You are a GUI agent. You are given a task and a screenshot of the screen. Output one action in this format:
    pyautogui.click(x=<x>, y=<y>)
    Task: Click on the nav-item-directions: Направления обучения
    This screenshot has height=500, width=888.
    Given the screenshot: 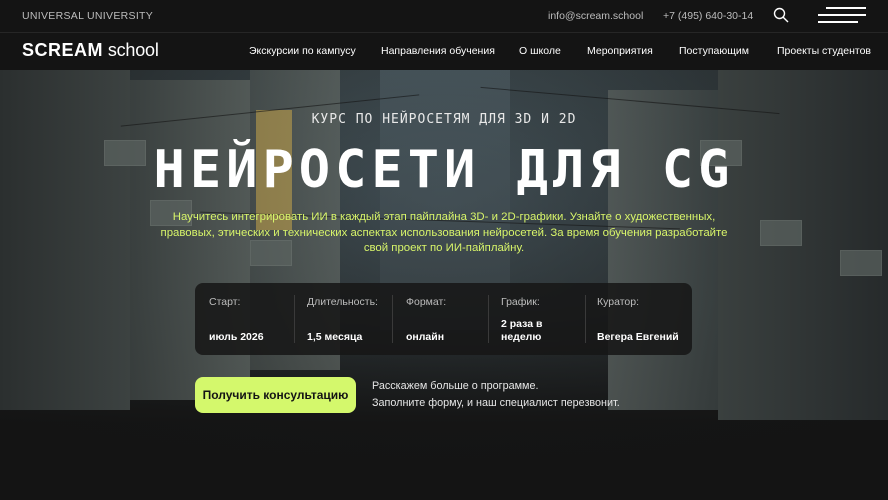 What is the action you would take?
    pyautogui.click(x=438, y=51)
    